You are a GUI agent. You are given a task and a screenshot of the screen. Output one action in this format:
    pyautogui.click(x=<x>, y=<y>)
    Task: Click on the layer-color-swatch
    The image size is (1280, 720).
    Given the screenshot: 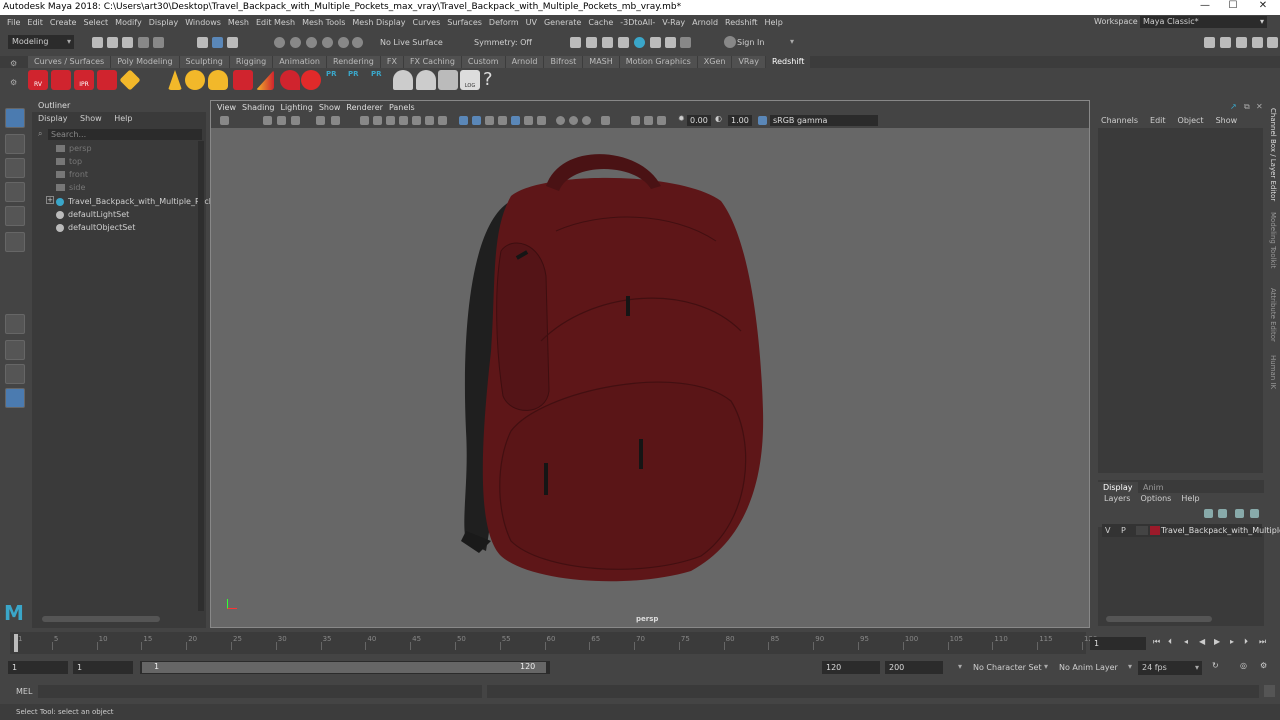 What is the action you would take?
    pyautogui.click(x=1155, y=530)
    